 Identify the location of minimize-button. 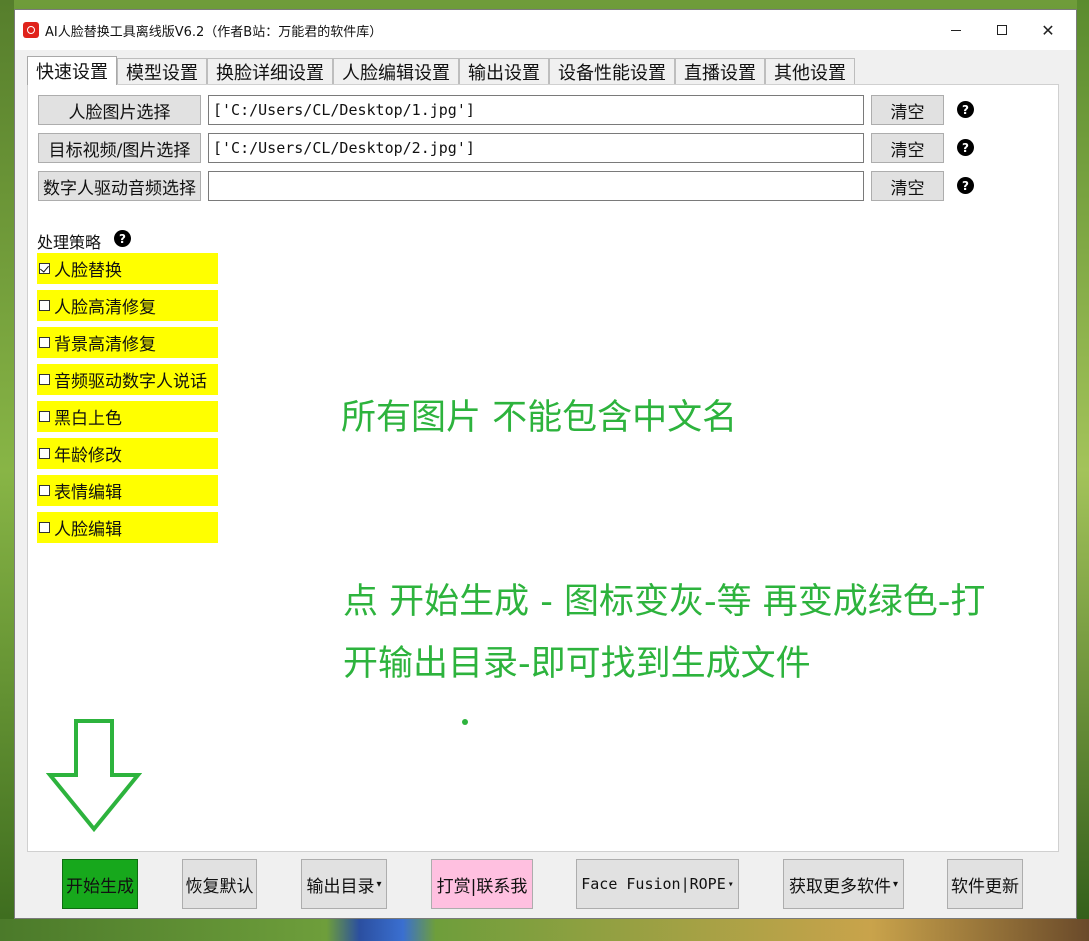
(956, 30).